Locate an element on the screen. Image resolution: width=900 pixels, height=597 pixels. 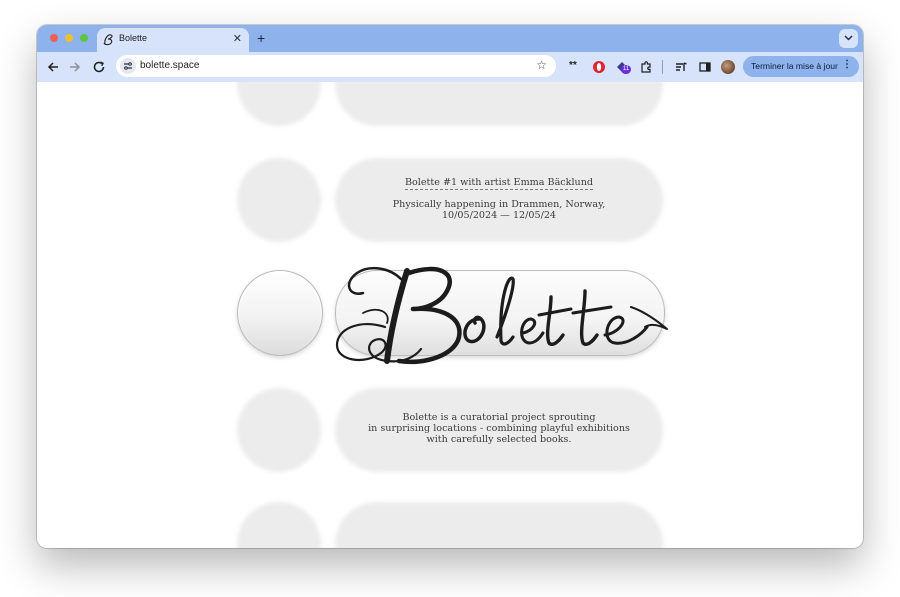
window-controls is located at coordinates (69, 38).